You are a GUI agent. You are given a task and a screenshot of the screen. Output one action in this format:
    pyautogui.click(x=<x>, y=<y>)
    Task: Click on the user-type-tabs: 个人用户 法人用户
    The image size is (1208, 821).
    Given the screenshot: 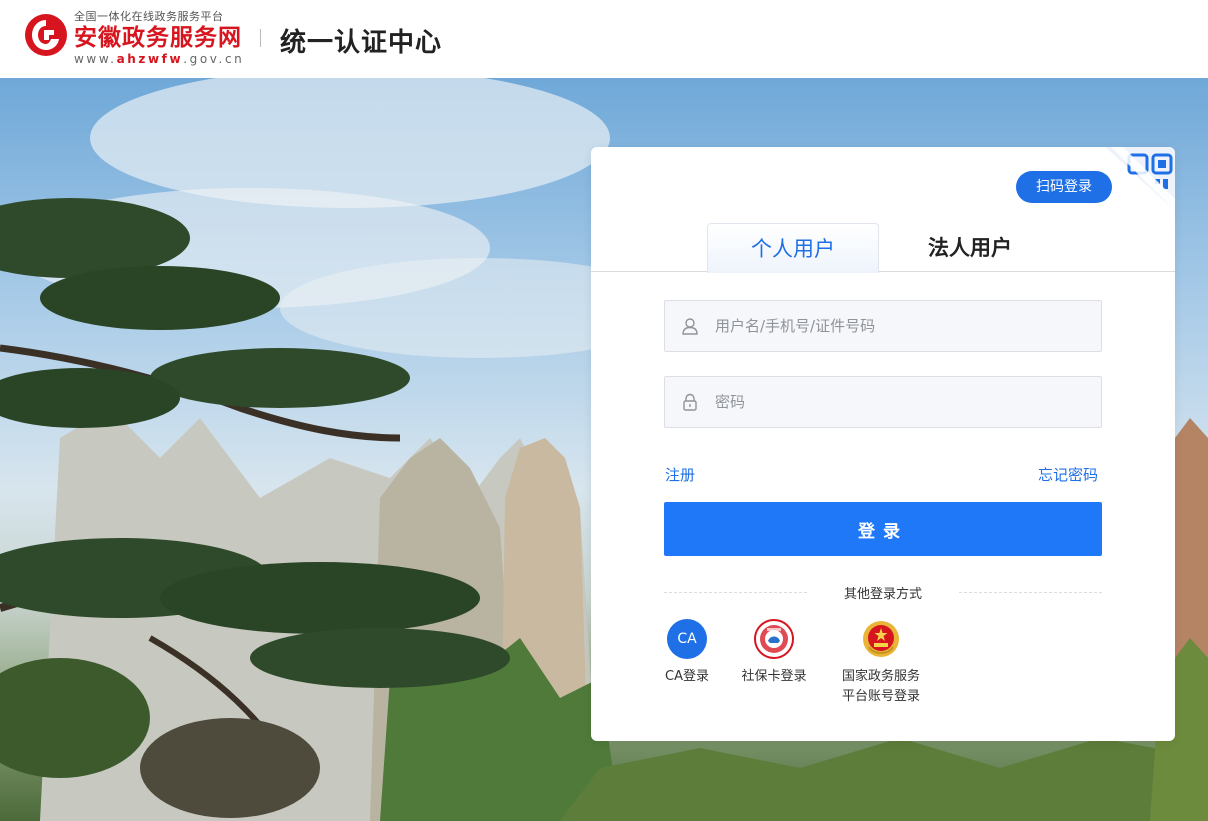 What is the action you would take?
    pyautogui.click(x=883, y=248)
    